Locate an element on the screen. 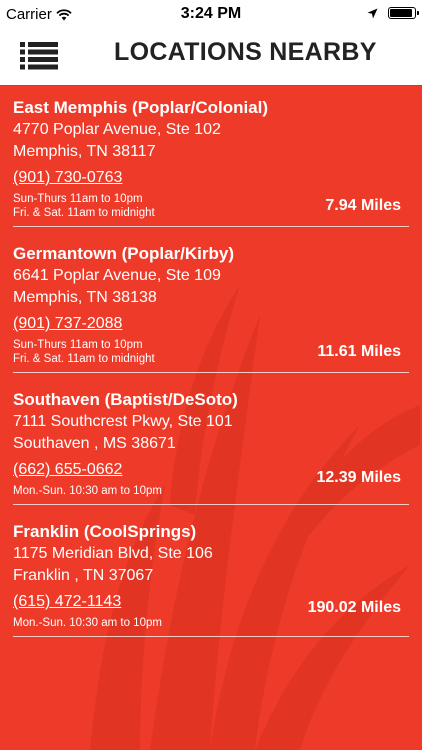  location-address-line2: Southaven , MS 38671 is located at coordinates (94, 443).